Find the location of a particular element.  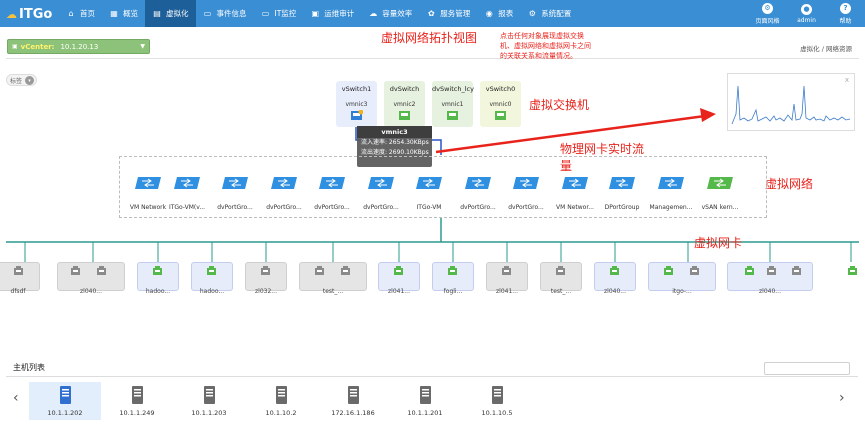

vswitch-card: dvSwitch vmnic2 is located at coordinates (404, 104).